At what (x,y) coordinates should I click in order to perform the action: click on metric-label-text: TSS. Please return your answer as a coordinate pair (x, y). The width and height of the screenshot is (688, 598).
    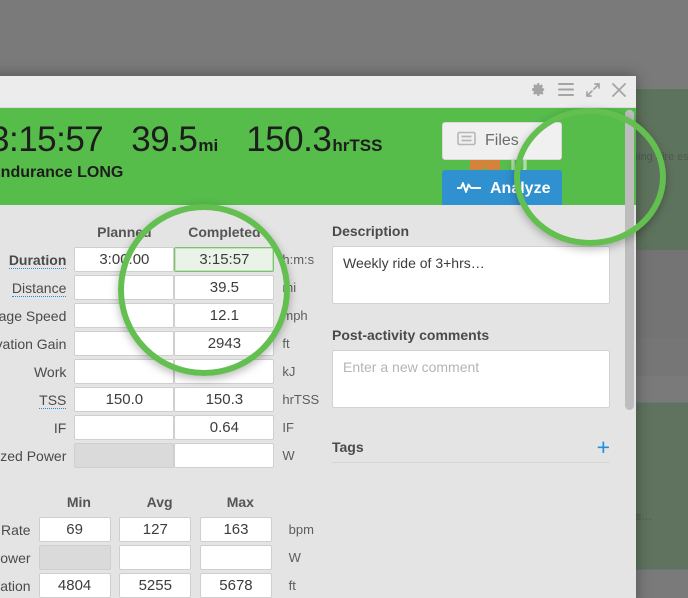
    Looking at the image, I should click on (53, 400).